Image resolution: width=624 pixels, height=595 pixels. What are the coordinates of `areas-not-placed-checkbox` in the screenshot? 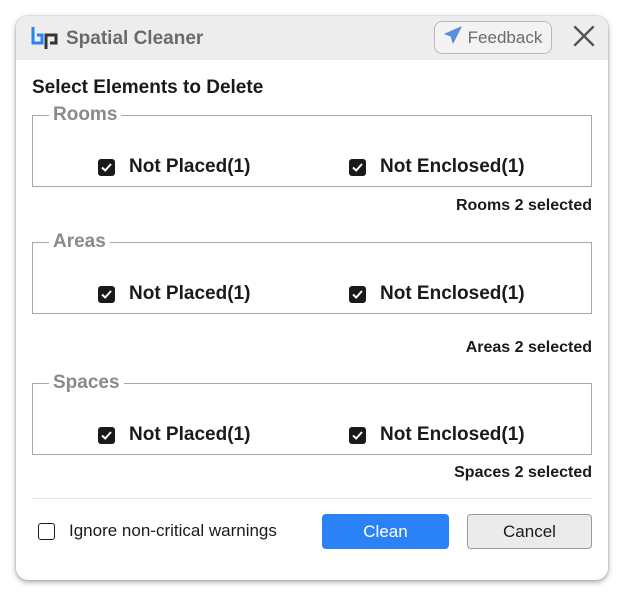 It's located at (106, 294).